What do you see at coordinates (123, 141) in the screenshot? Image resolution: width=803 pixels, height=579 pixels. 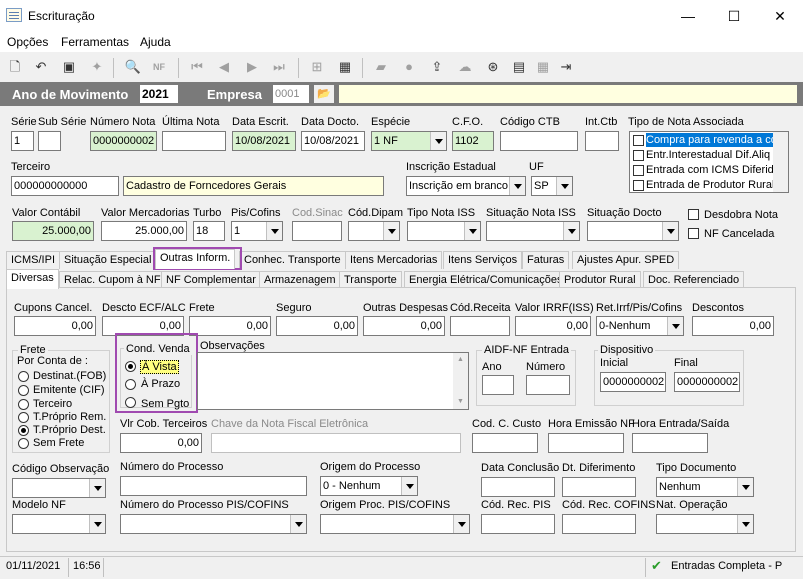 I see `num-nota-field: 0000000002` at bounding box center [123, 141].